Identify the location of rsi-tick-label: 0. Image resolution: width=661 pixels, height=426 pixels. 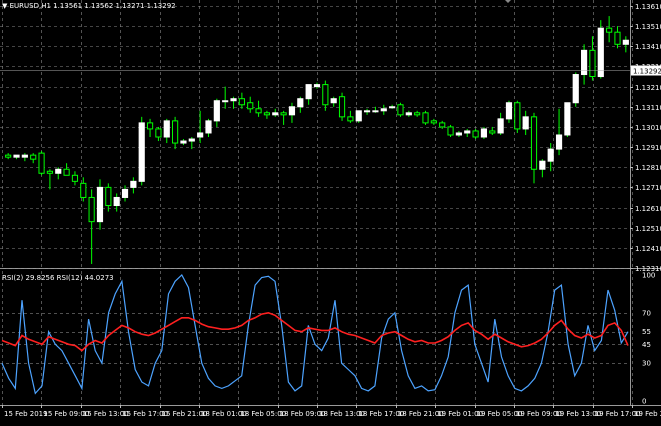
(644, 402).